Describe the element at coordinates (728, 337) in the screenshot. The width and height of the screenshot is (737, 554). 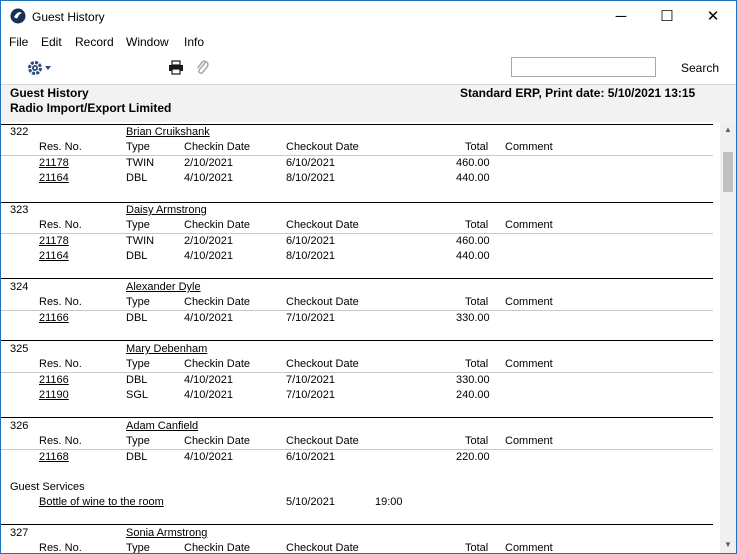
I see `vertical-scrollbar: ▲ ▼` at that location.